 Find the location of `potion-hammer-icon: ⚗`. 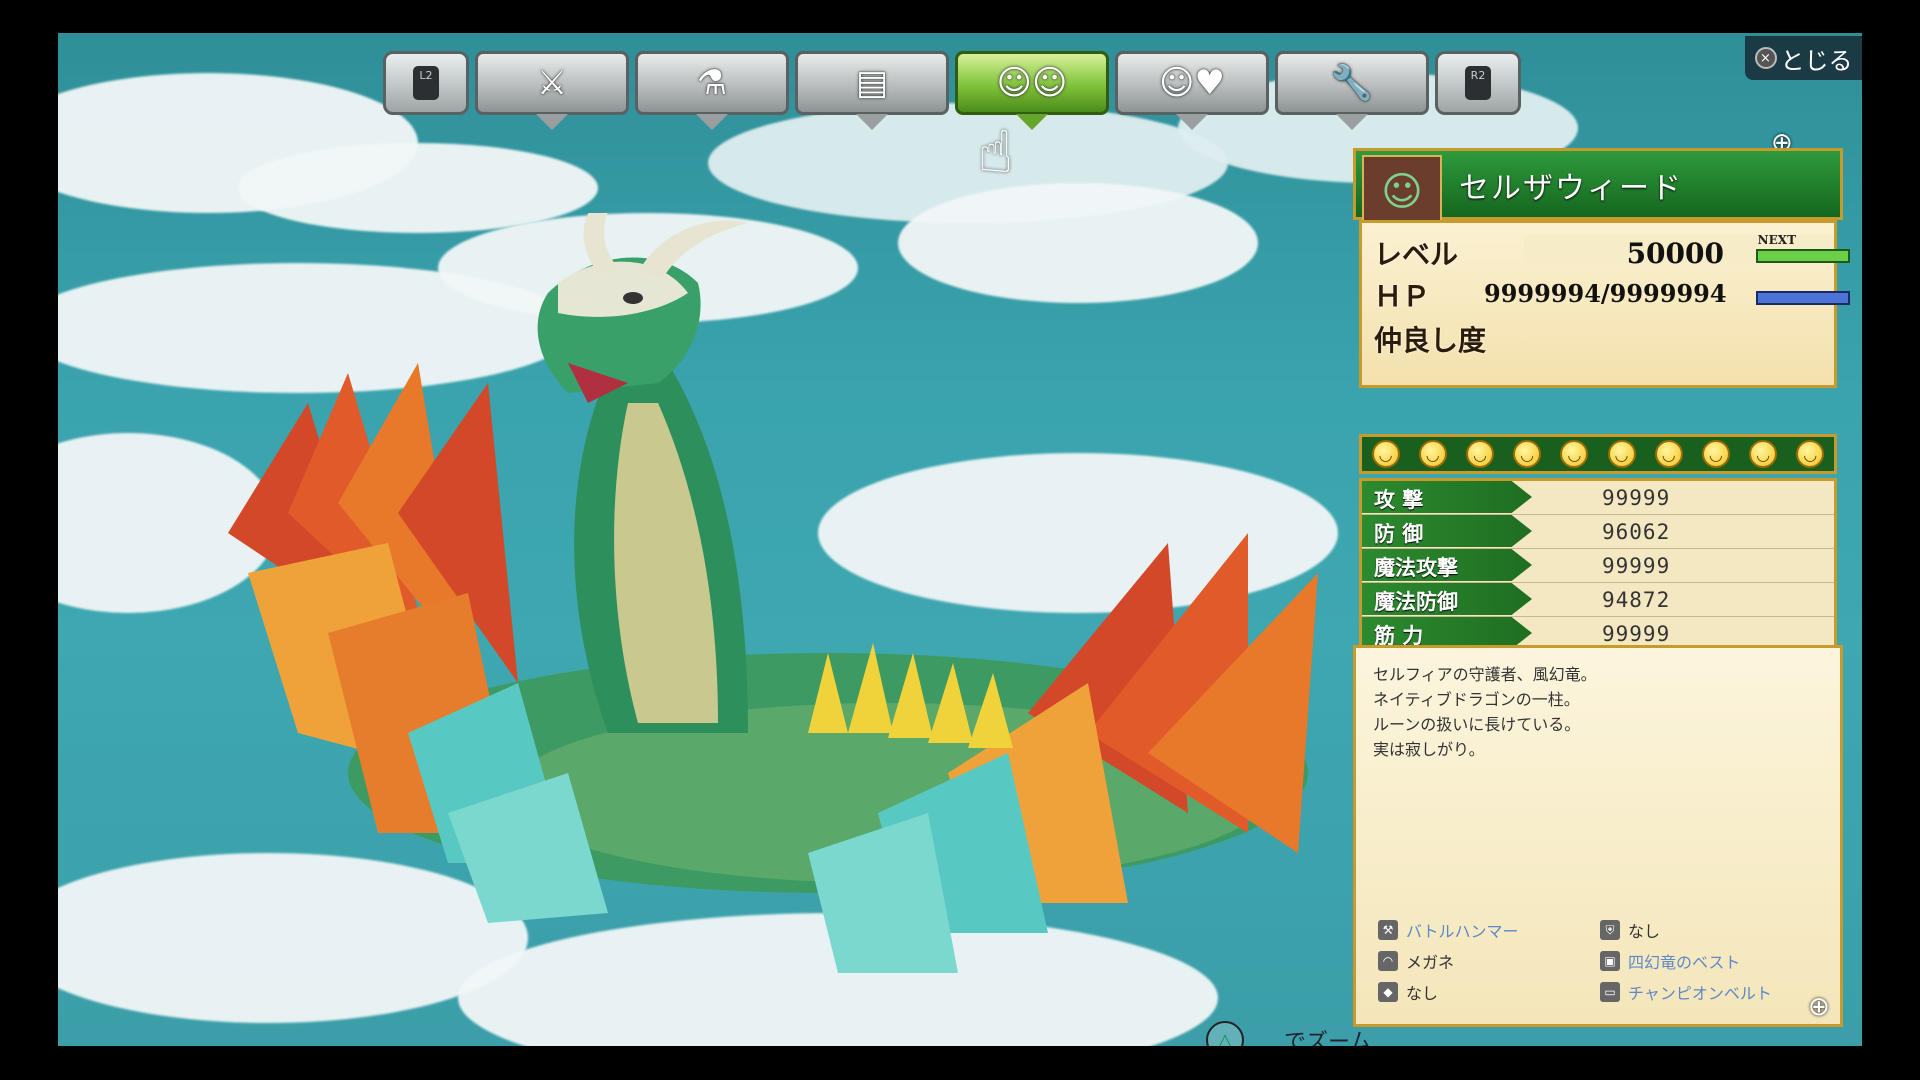

potion-hammer-icon: ⚗ is located at coordinates (712, 83).